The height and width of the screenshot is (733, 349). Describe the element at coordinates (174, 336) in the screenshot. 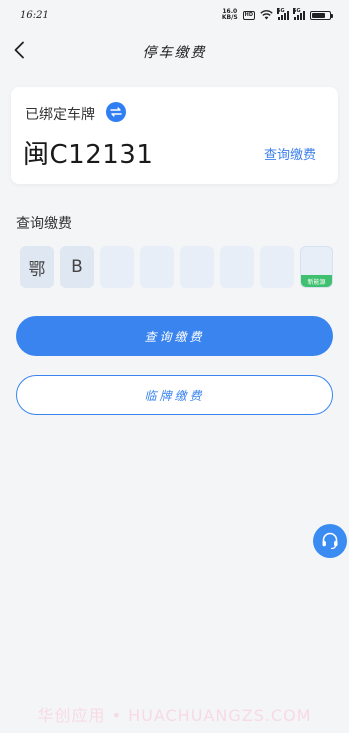

I see `query-pay-button: 查询缴费` at that location.